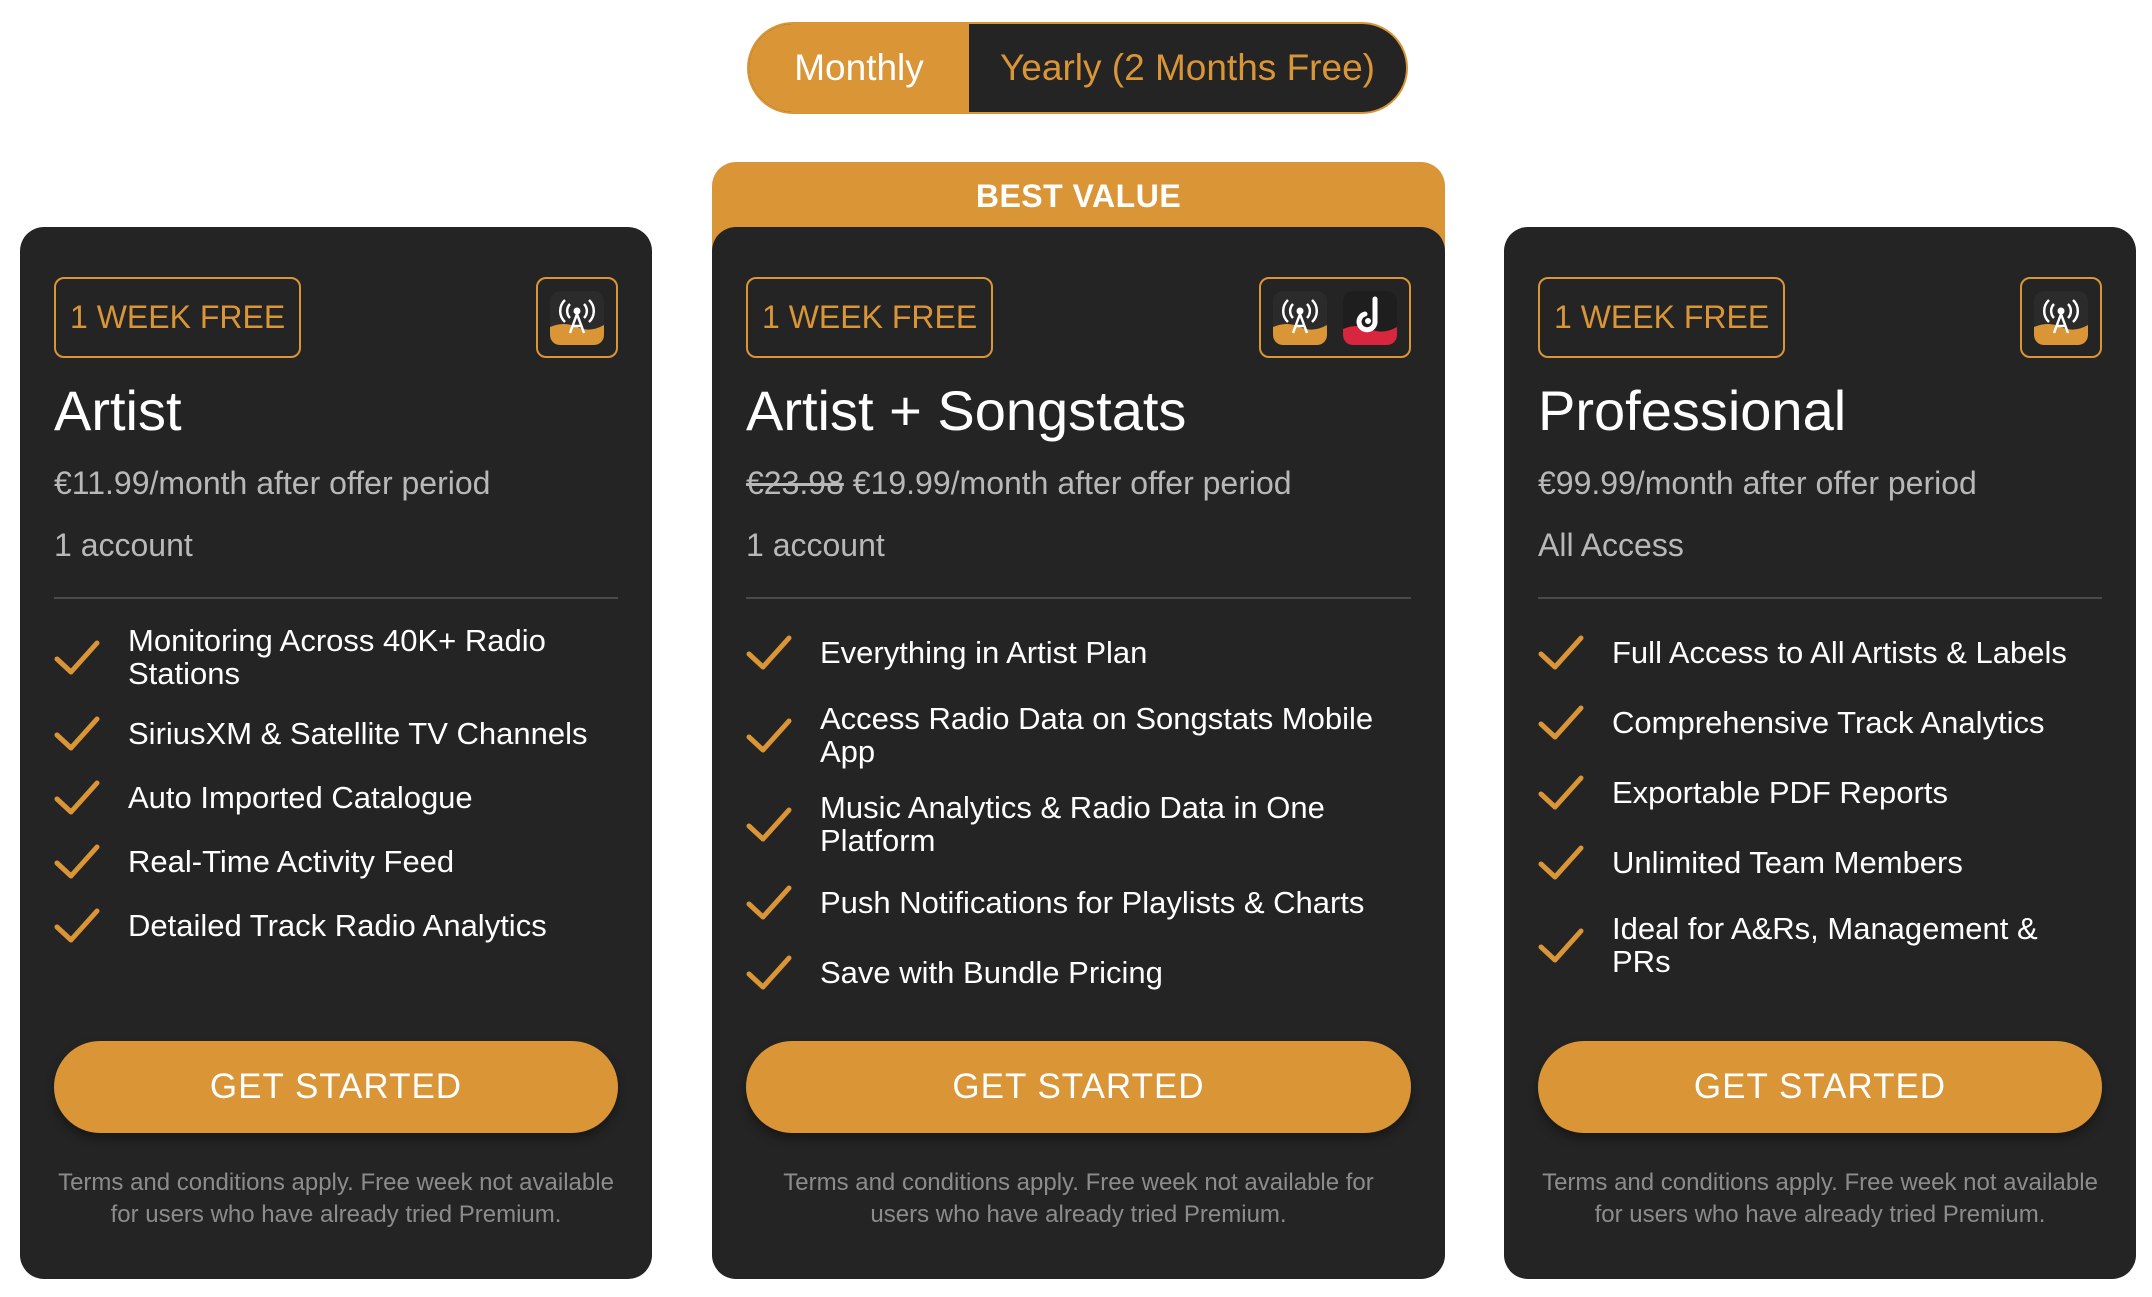 The image size is (2152, 1297). I want to click on feature-item: SiriusXM & Satellite TV Channels, so click(336, 734).